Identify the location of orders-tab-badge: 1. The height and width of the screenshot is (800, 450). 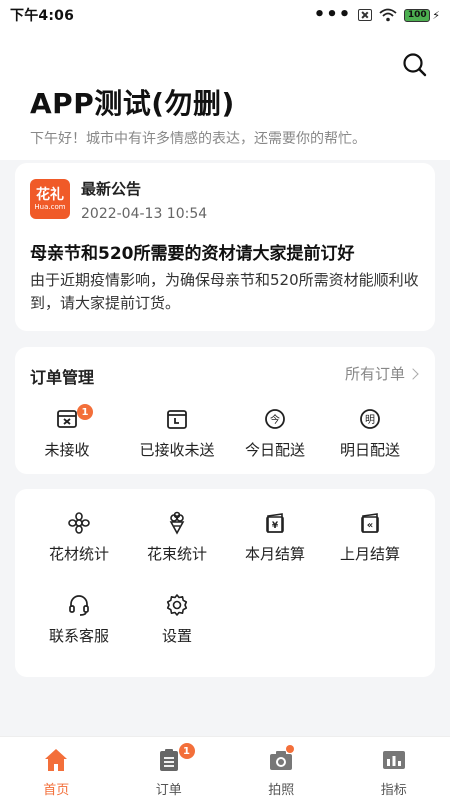
(186, 751).